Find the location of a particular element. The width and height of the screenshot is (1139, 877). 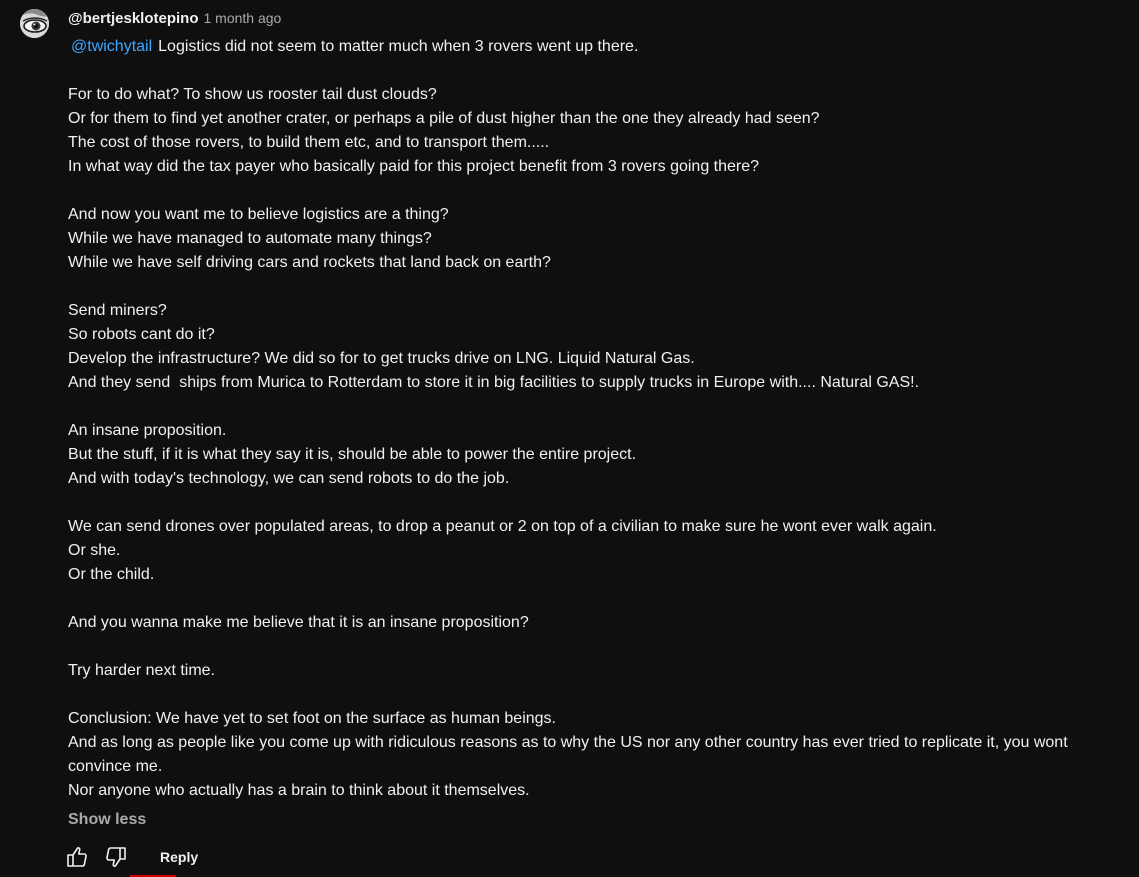

thumbs-down-icon is located at coordinates (116, 857).